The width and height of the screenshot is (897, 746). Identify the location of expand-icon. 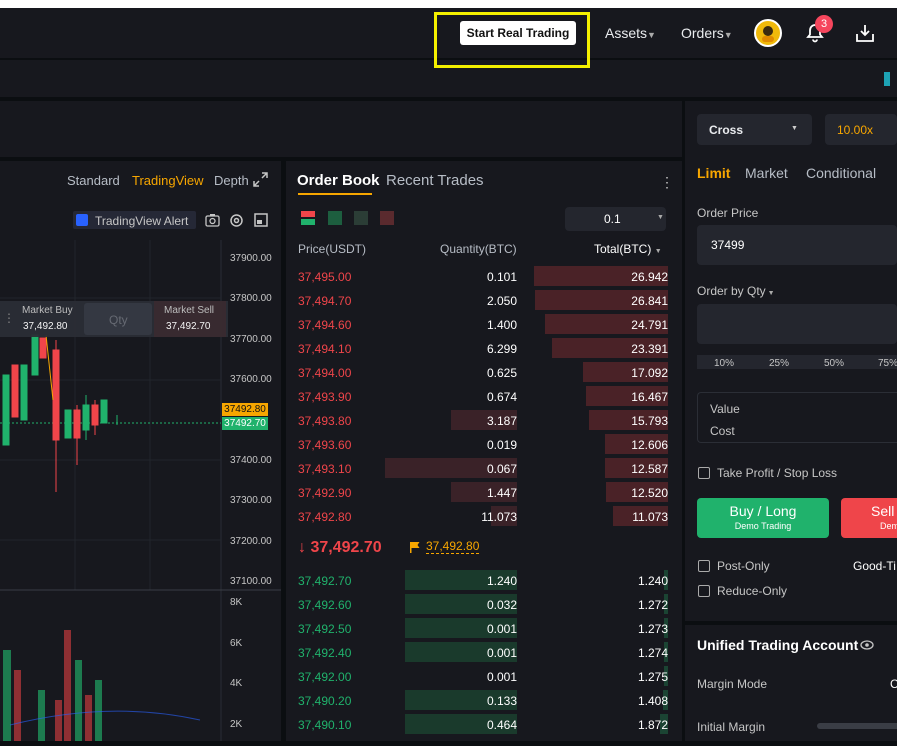
(260, 182).